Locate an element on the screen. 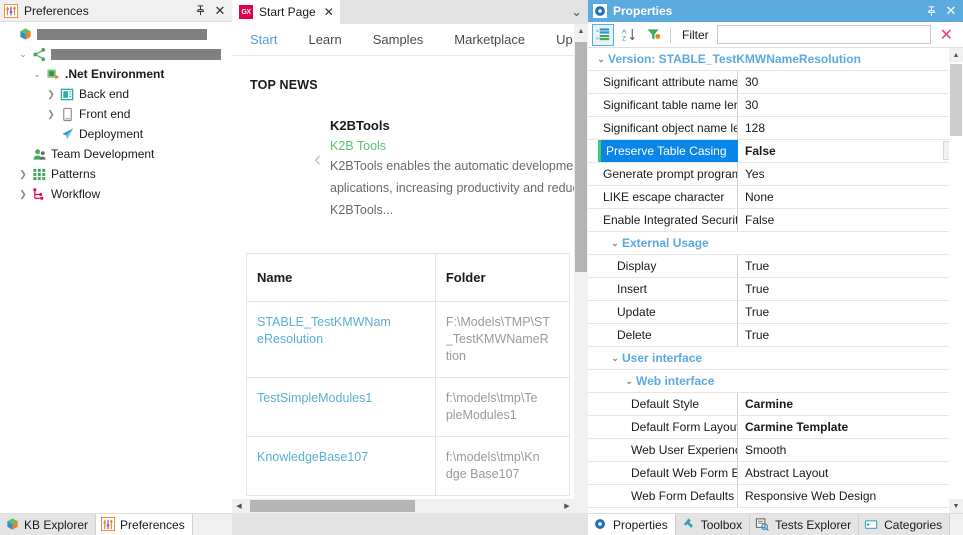 The width and height of the screenshot is (963, 535). property-name: Significant attribute name is located at coordinates (668, 82).